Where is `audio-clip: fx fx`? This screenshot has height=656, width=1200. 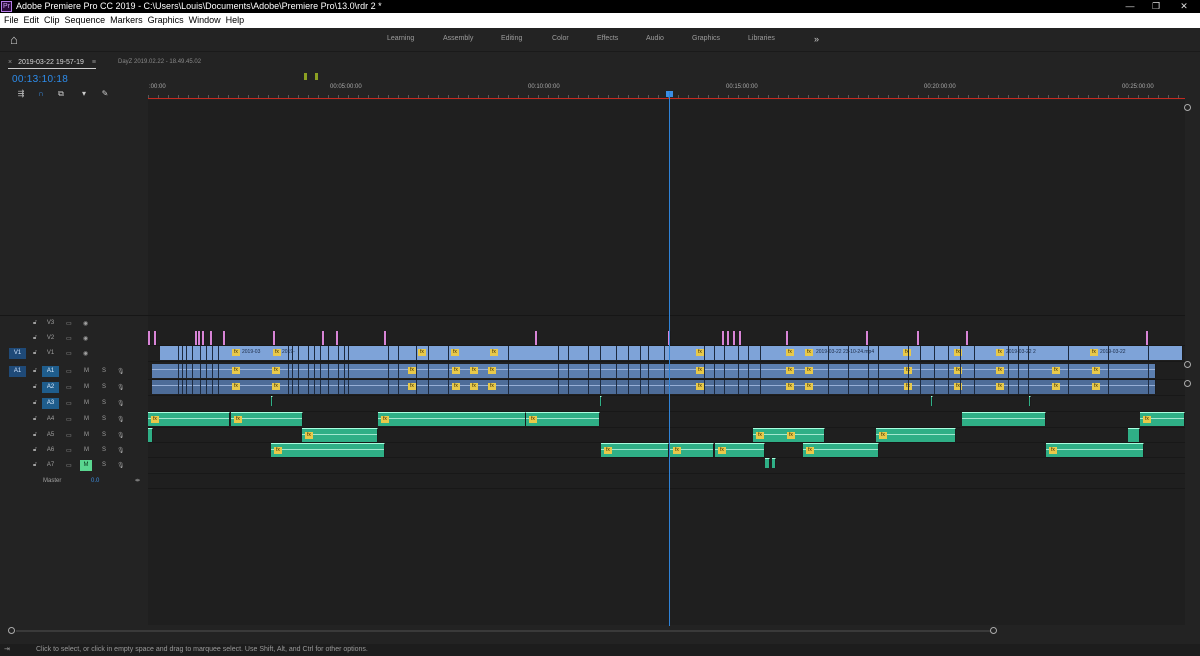
audio-clip: fx fx is located at coordinates (789, 435).